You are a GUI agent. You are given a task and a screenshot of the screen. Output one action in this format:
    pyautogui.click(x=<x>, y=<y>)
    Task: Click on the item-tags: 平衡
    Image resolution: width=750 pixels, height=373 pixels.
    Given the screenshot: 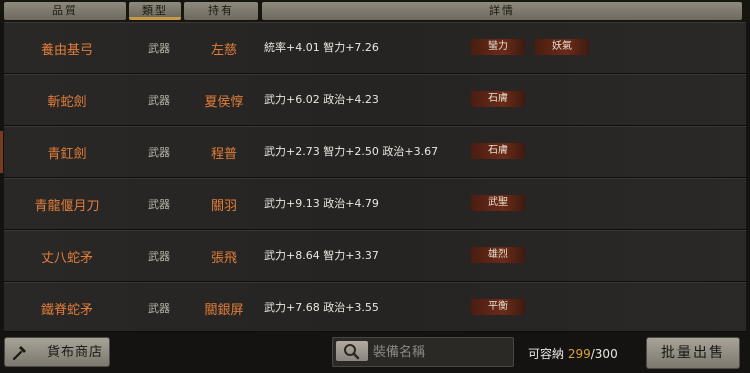 What is the action you would take?
    pyautogui.click(x=503, y=304)
    